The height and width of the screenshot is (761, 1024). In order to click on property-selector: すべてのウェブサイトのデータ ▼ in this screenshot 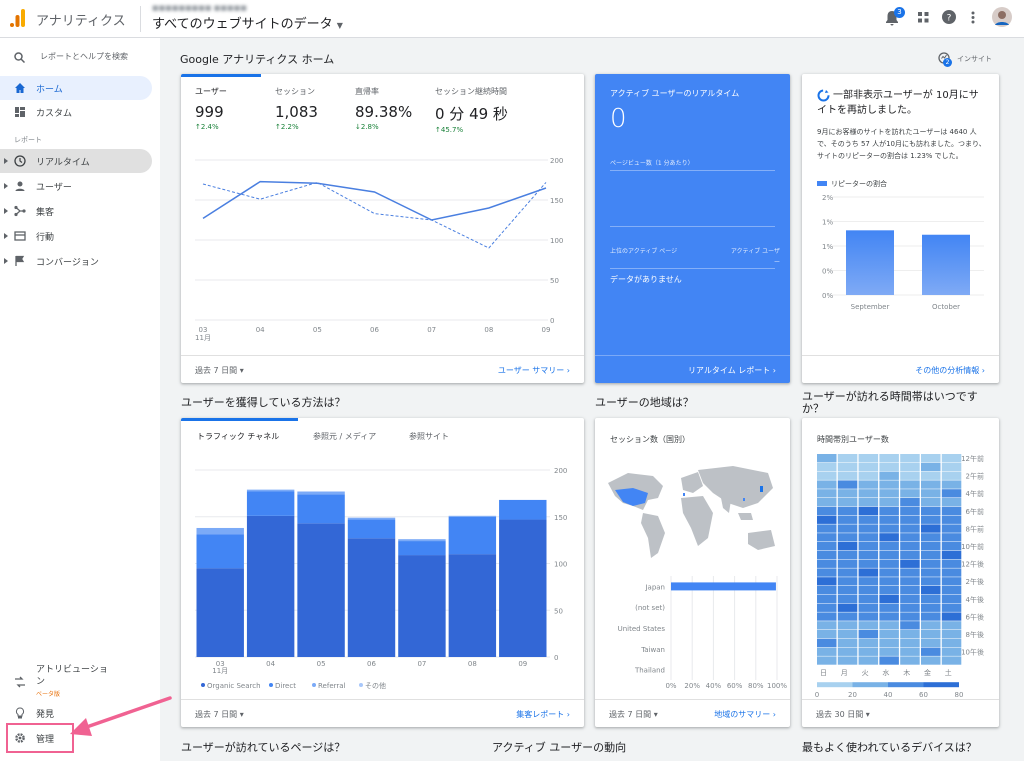, I will do `click(247, 22)`.